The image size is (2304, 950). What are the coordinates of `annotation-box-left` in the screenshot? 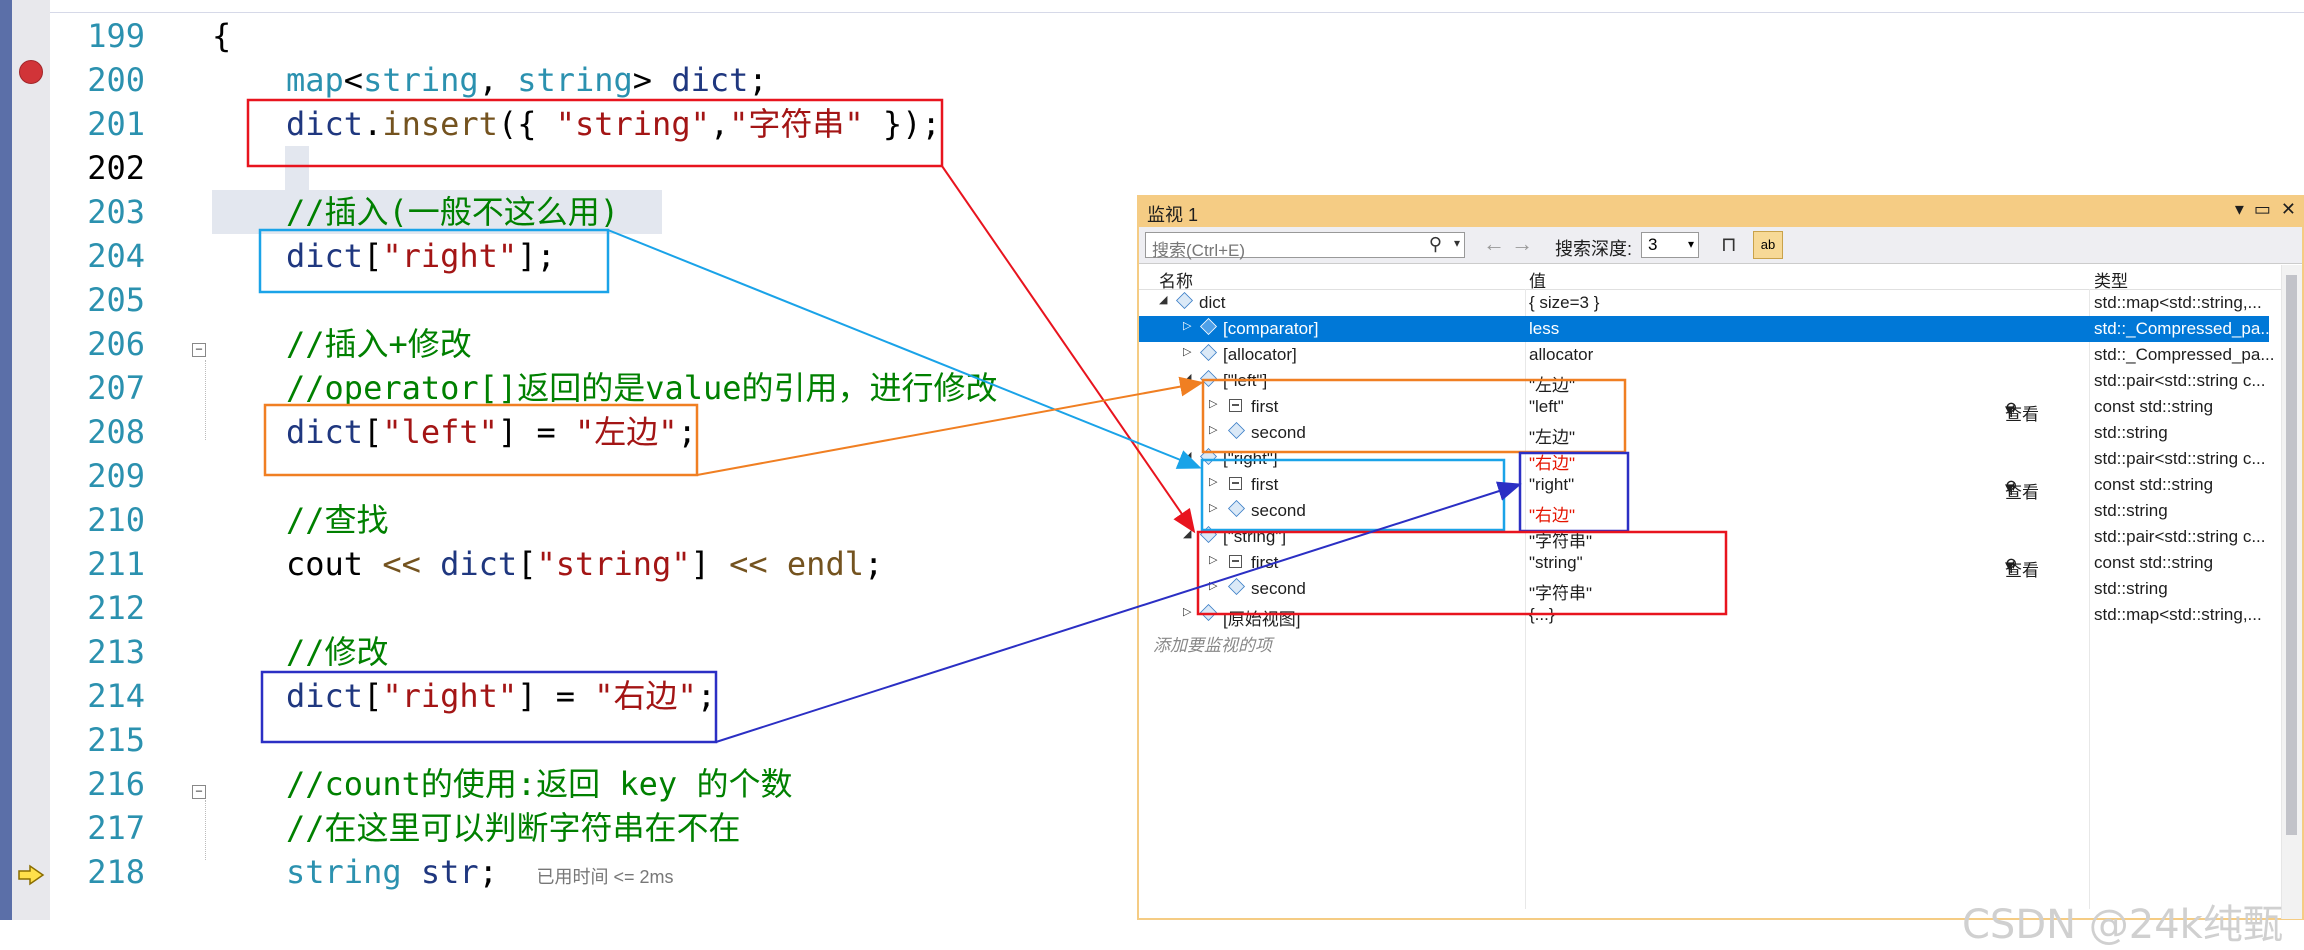 It's located at (481, 440).